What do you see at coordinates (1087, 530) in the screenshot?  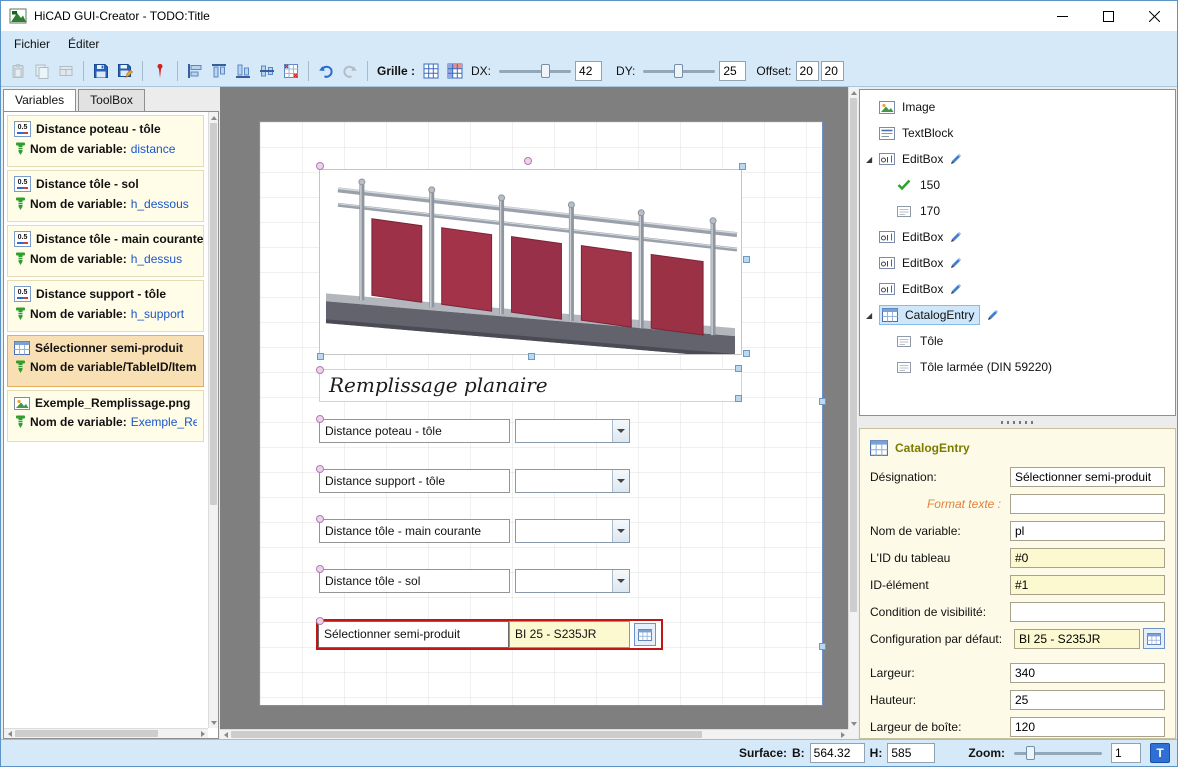 I see `nom-variable-input` at bounding box center [1087, 530].